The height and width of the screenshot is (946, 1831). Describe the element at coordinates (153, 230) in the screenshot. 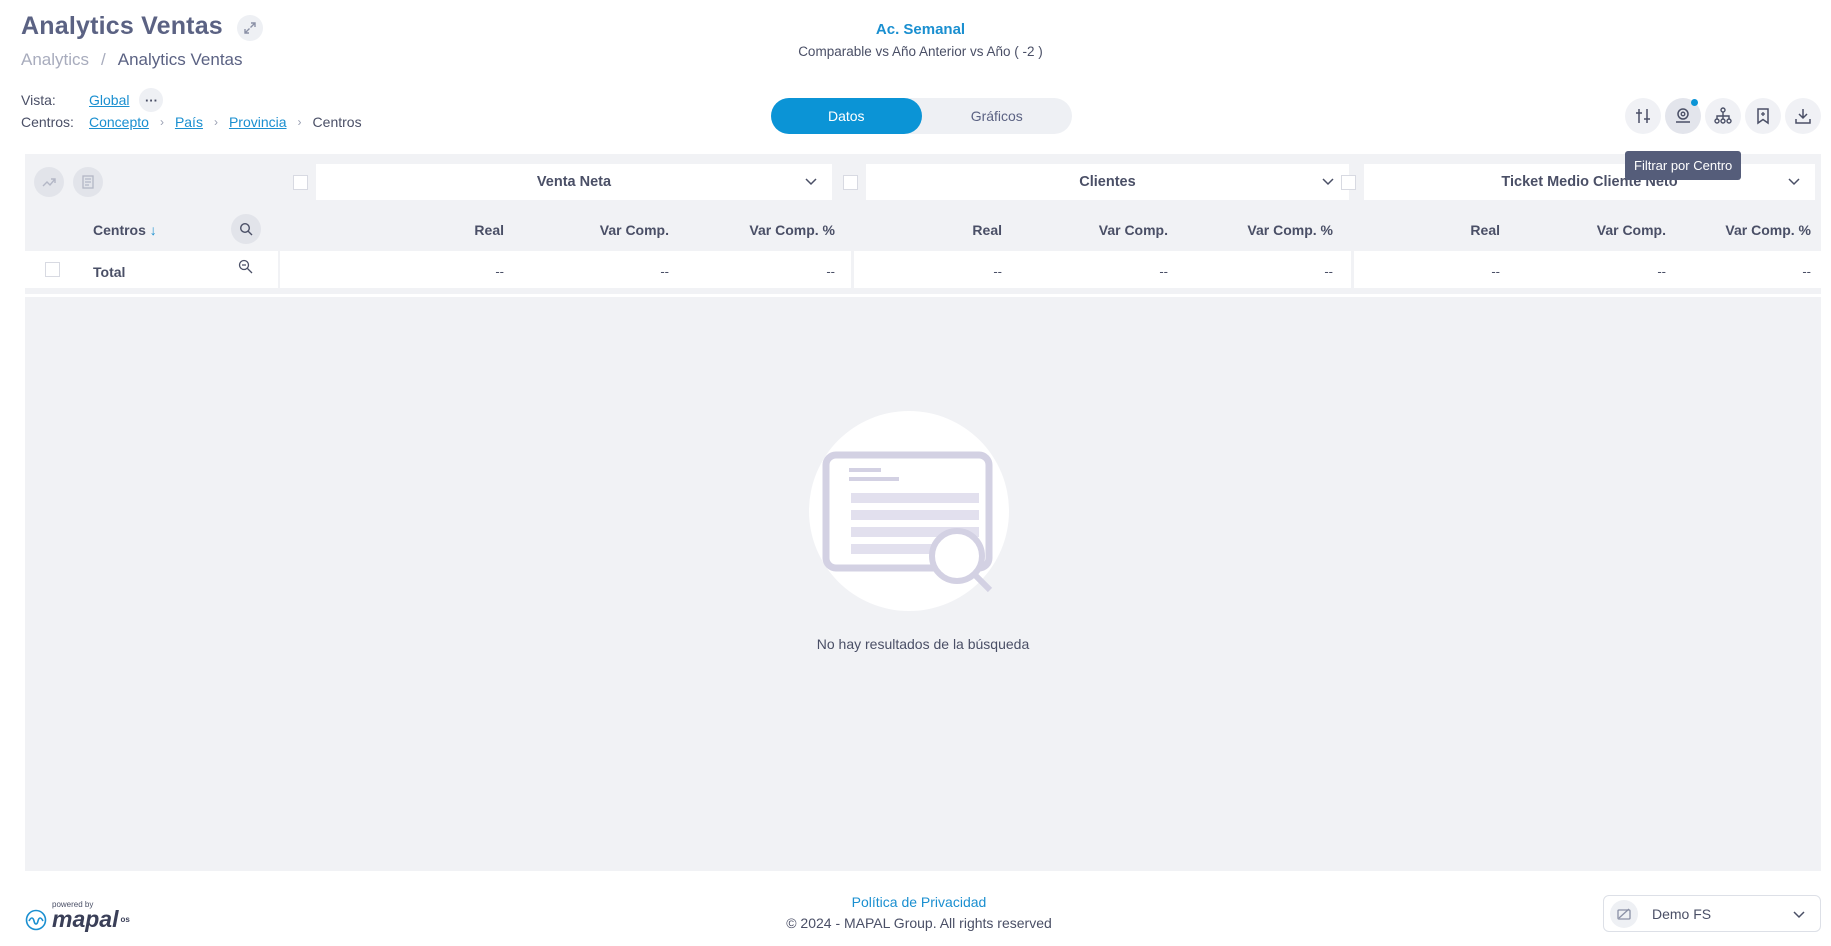

I see `sort-desc-icon: ↓` at that location.